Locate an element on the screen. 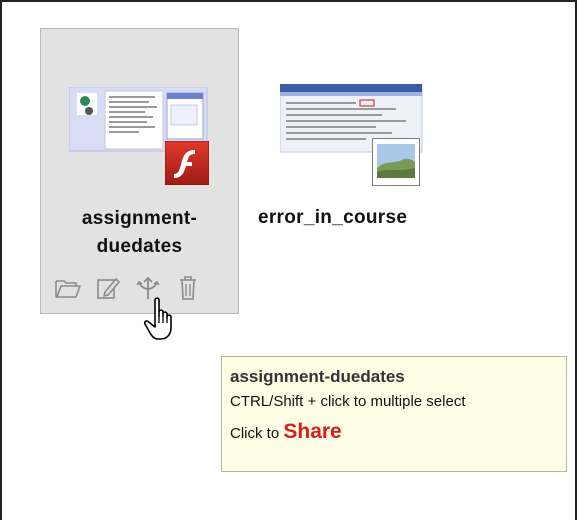 The width and height of the screenshot is (579, 520). folder-open-icon is located at coordinates (68, 289).